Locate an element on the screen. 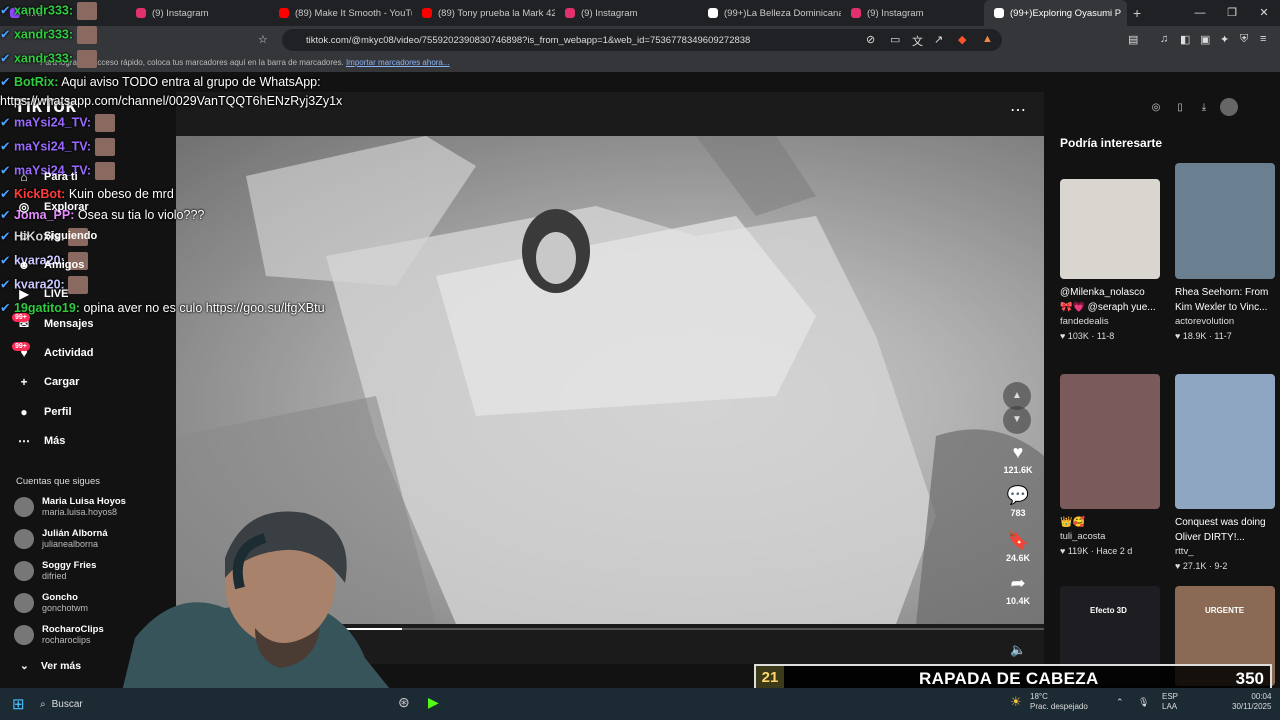 The height and width of the screenshot is (720, 1280). next-video-button: ▼ is located at coordinates (1017, 420).